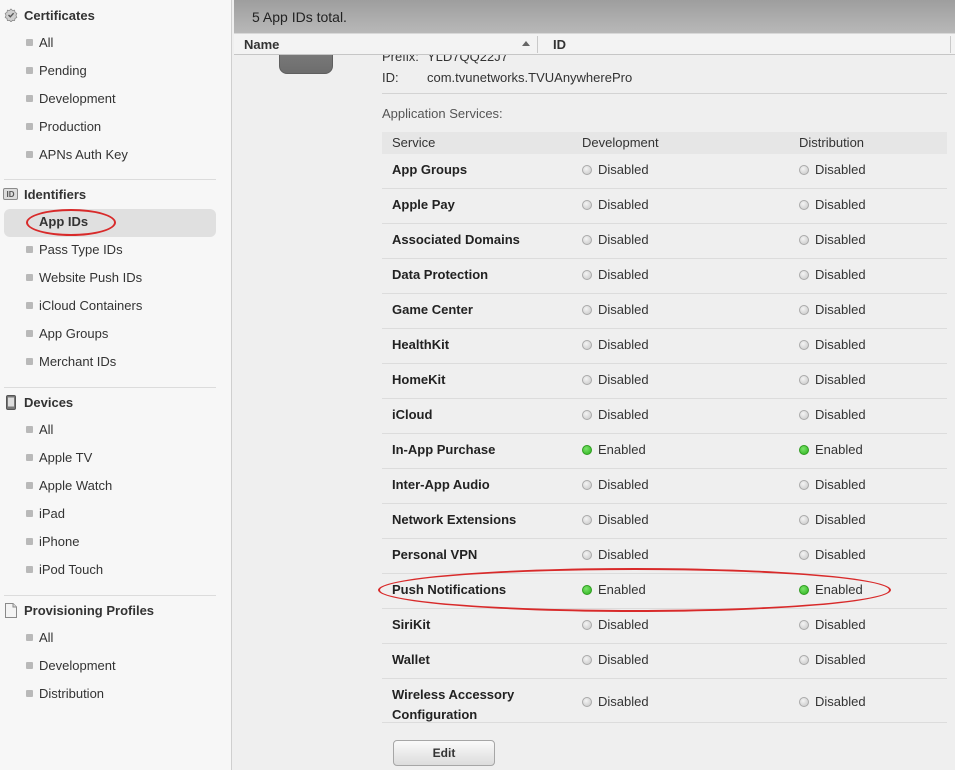 The width and height of the screenshot is (955, 770). Describe the element at coordinates (116, 485) in the screenshot. I see `sidebar-item-apple-watch: Apple Watch` at that location.